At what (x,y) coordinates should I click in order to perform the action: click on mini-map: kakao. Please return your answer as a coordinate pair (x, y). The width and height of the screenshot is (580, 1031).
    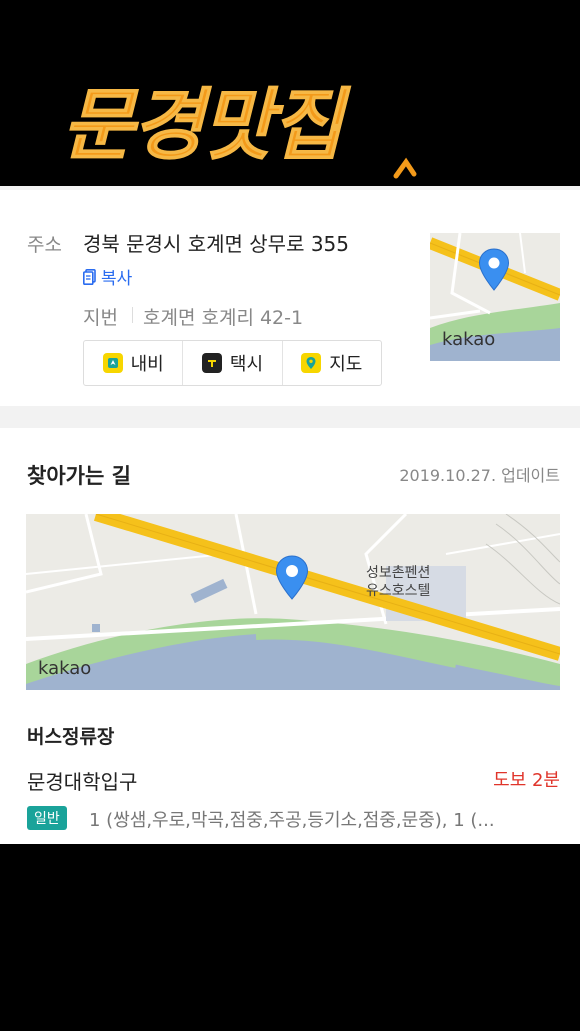
    Looking at the image, I should click on (495, 297).